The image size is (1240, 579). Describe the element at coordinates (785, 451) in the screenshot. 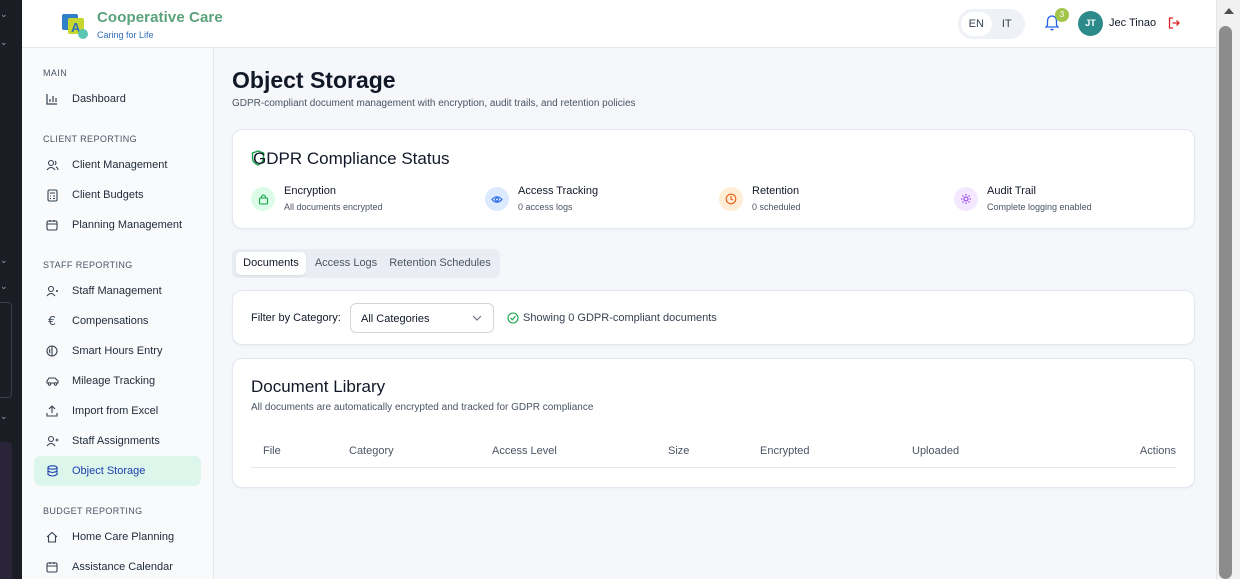

I see `column-encrypted: Encrypted` at that location.